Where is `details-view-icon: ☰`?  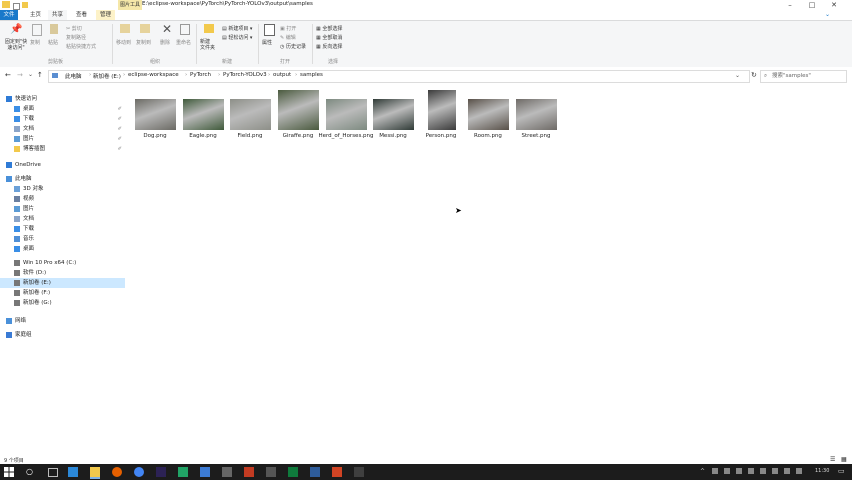 details-view-icon: ☰ is located at coordinates (832, 459).